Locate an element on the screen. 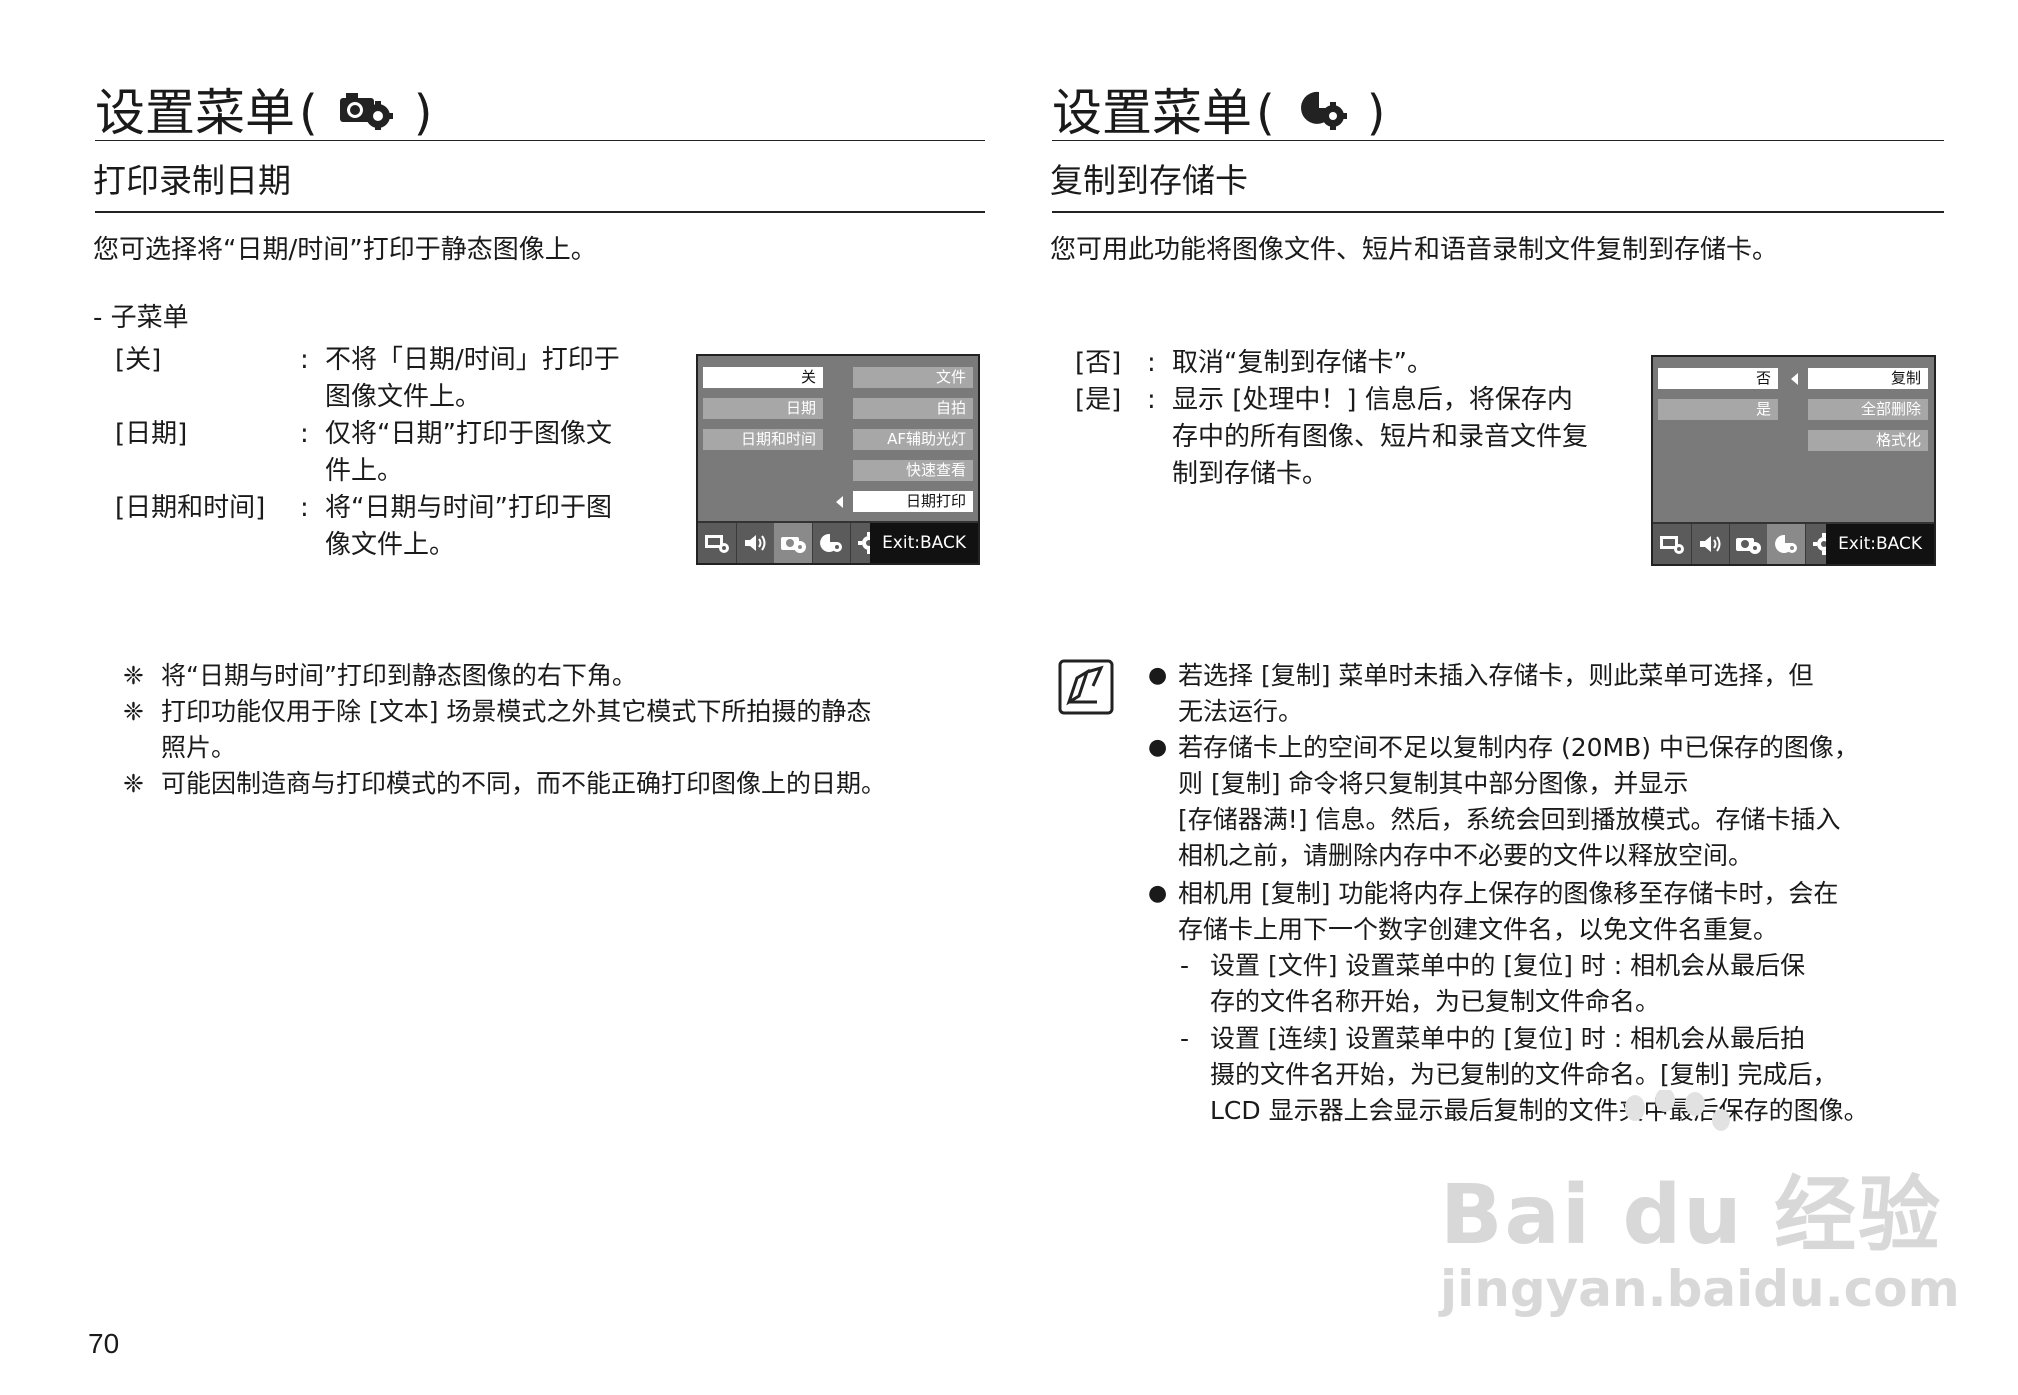 This screenshot has height=1395, width=2018. right-title-text: 设置菜单 is located at coordinates (1152, 113).